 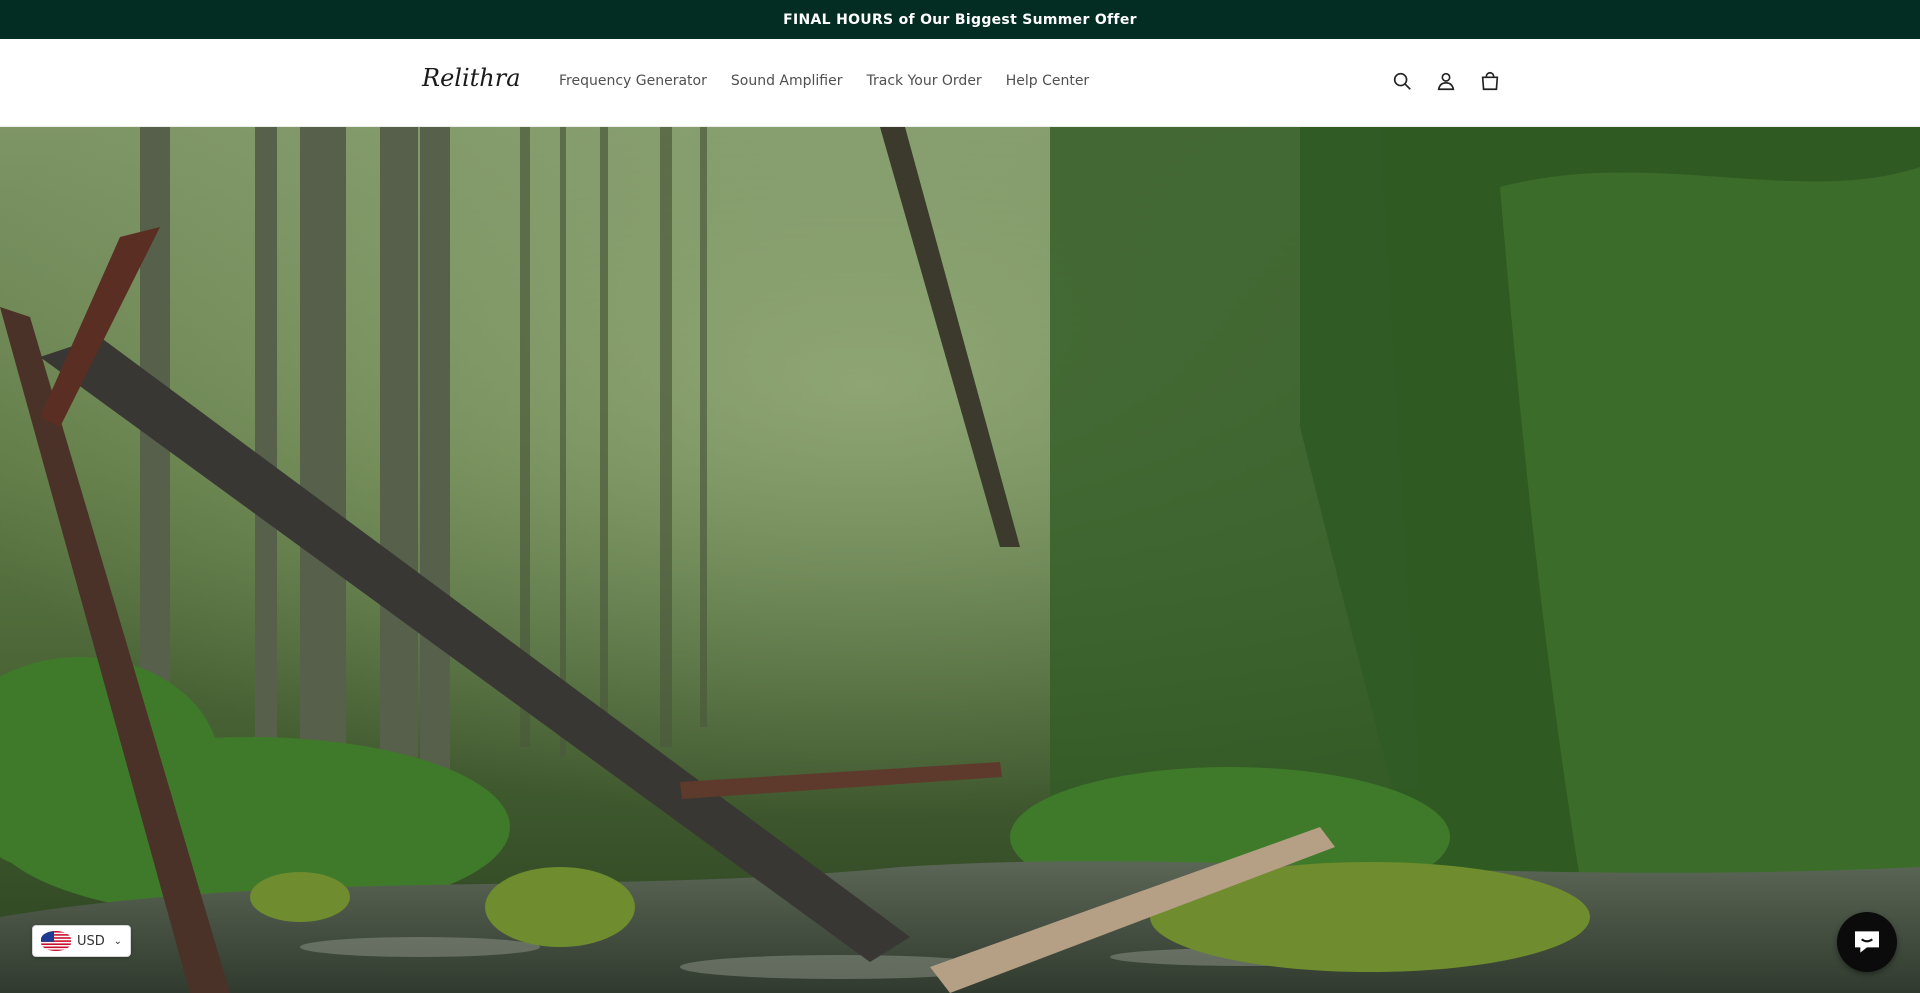 I want to click on nav-help-center: Help Center, so click(x=1048, y=81).